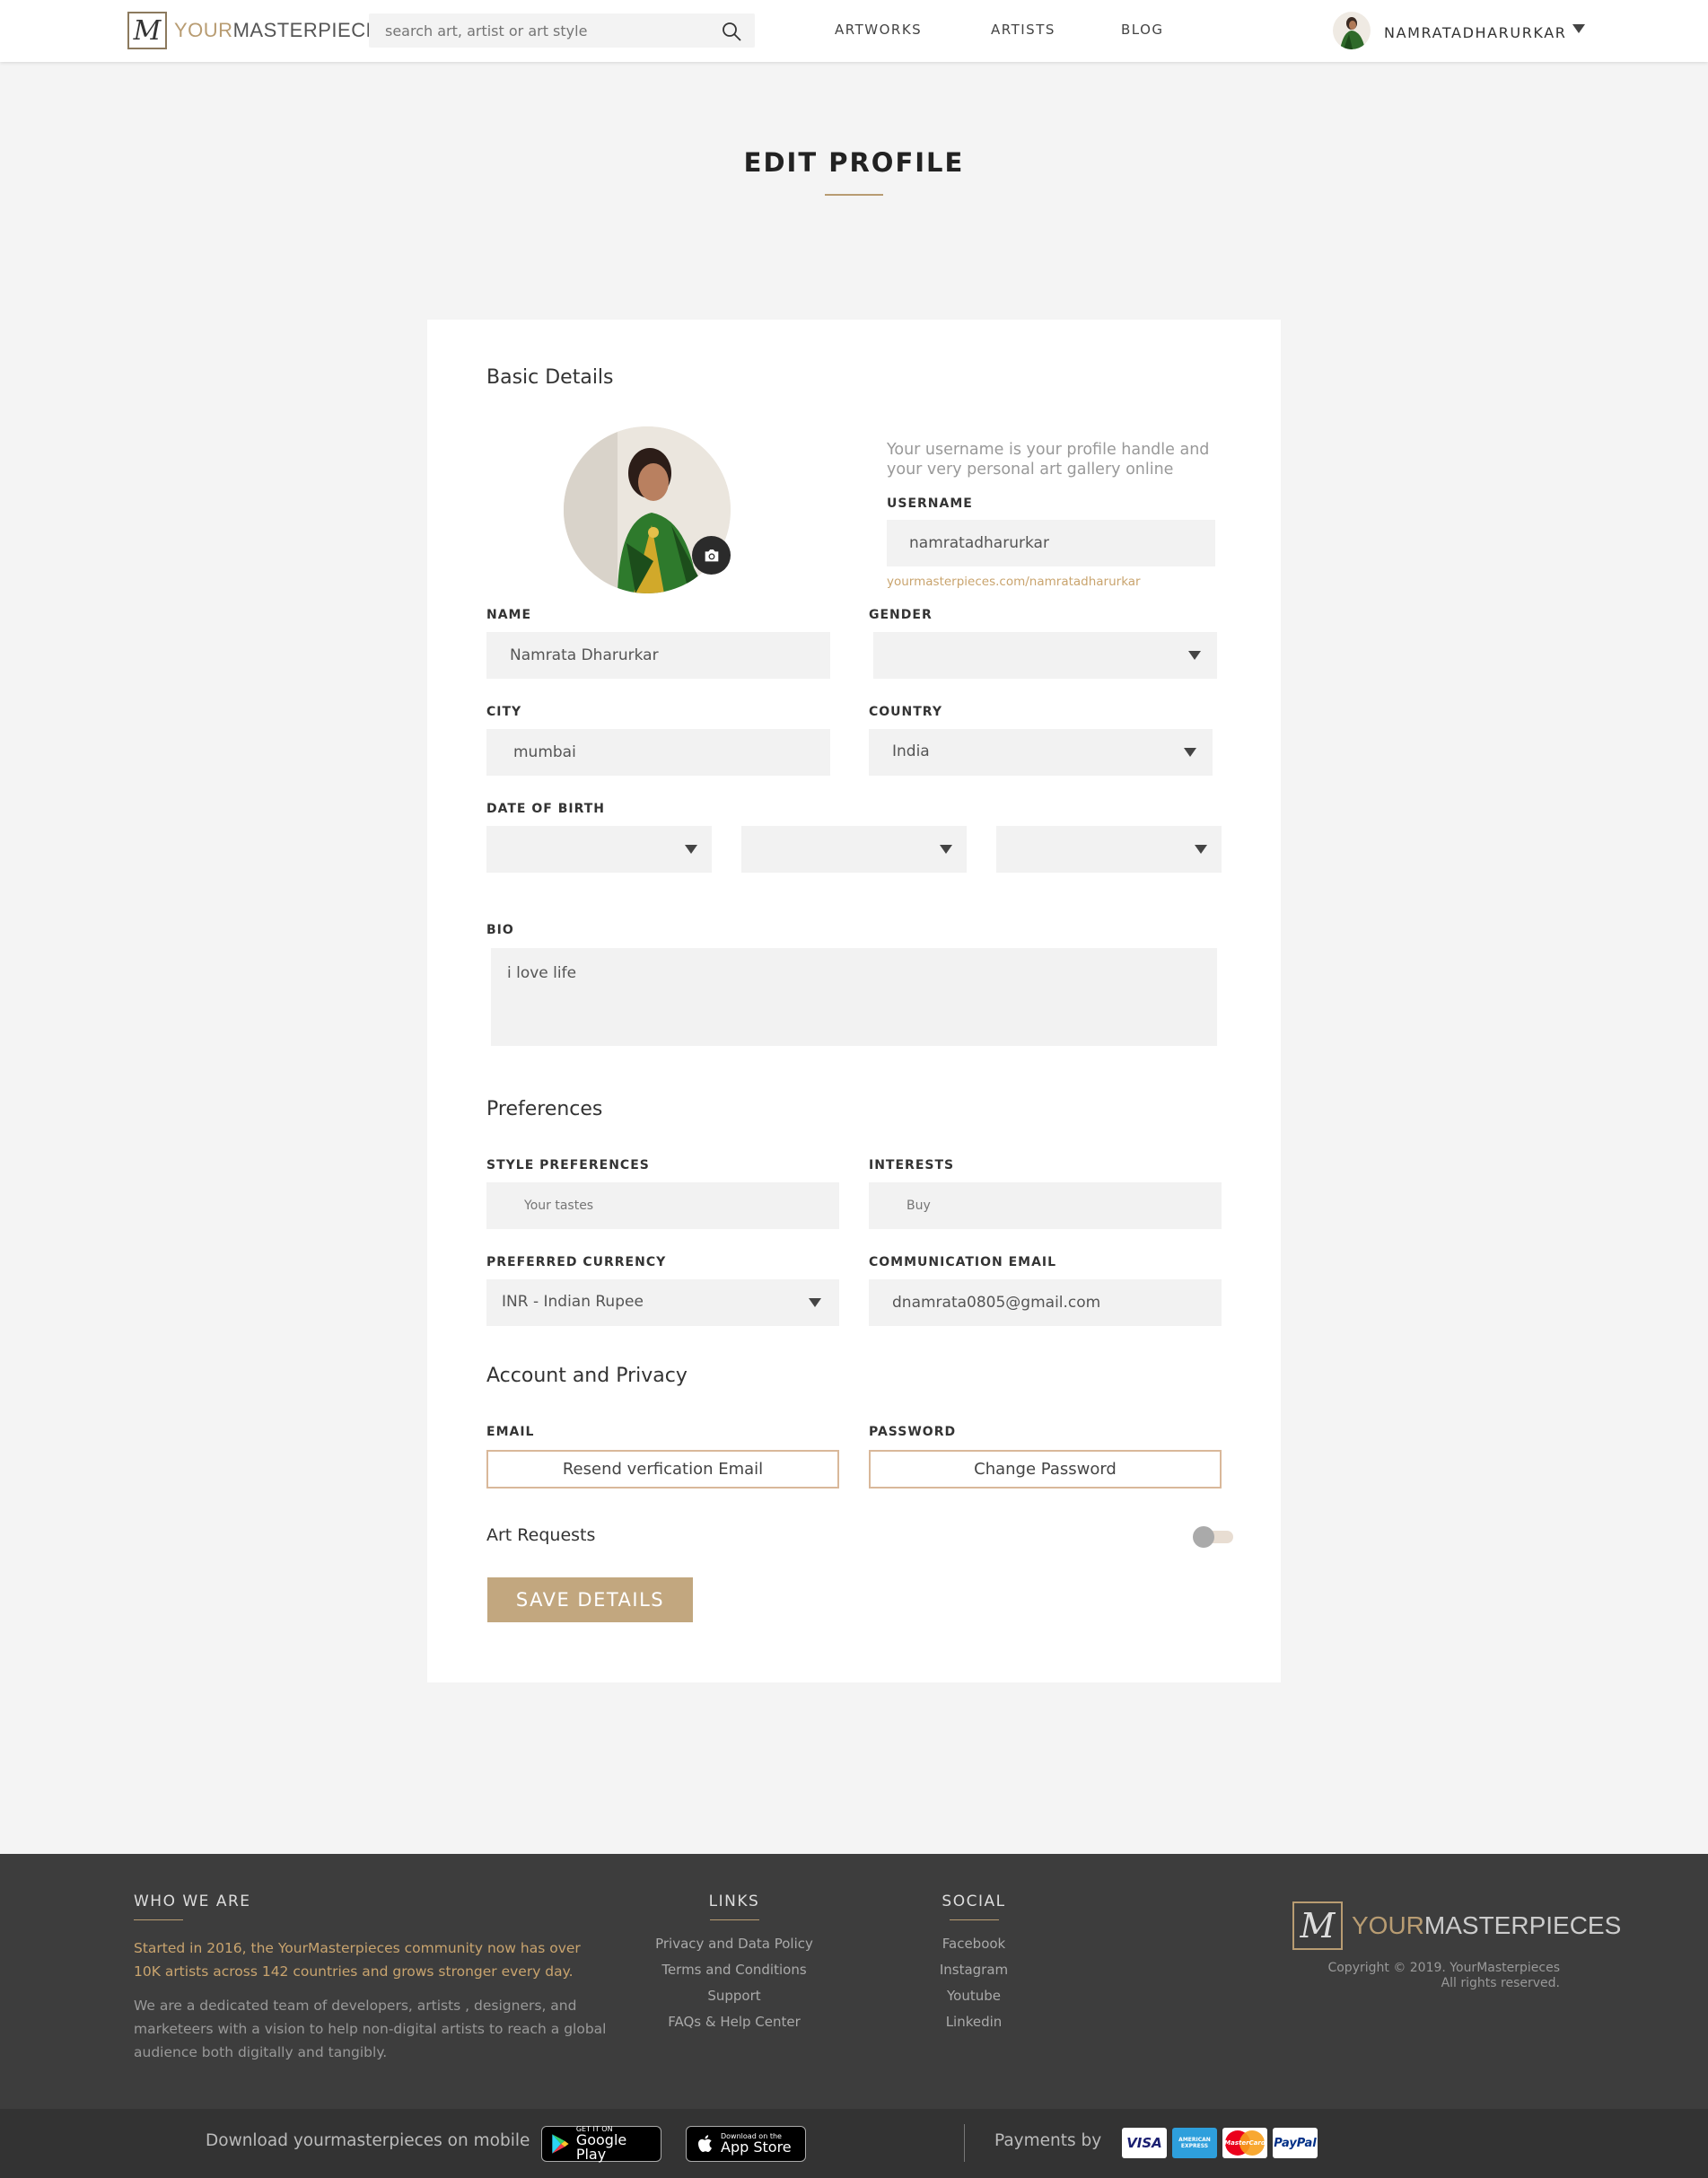 Image resolution: width=1708 pixels, height=2178 pixels. What do you see at coordinates (1352, 31) in the screenshot?
I see `user-avatar` at bounding box center [1352, 31].